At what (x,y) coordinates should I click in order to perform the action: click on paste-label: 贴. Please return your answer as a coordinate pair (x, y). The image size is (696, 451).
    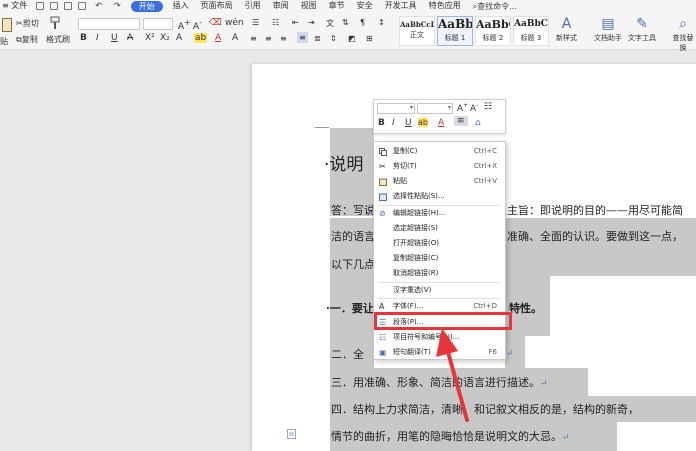
    Looking at the image, I should click on (4, 41).